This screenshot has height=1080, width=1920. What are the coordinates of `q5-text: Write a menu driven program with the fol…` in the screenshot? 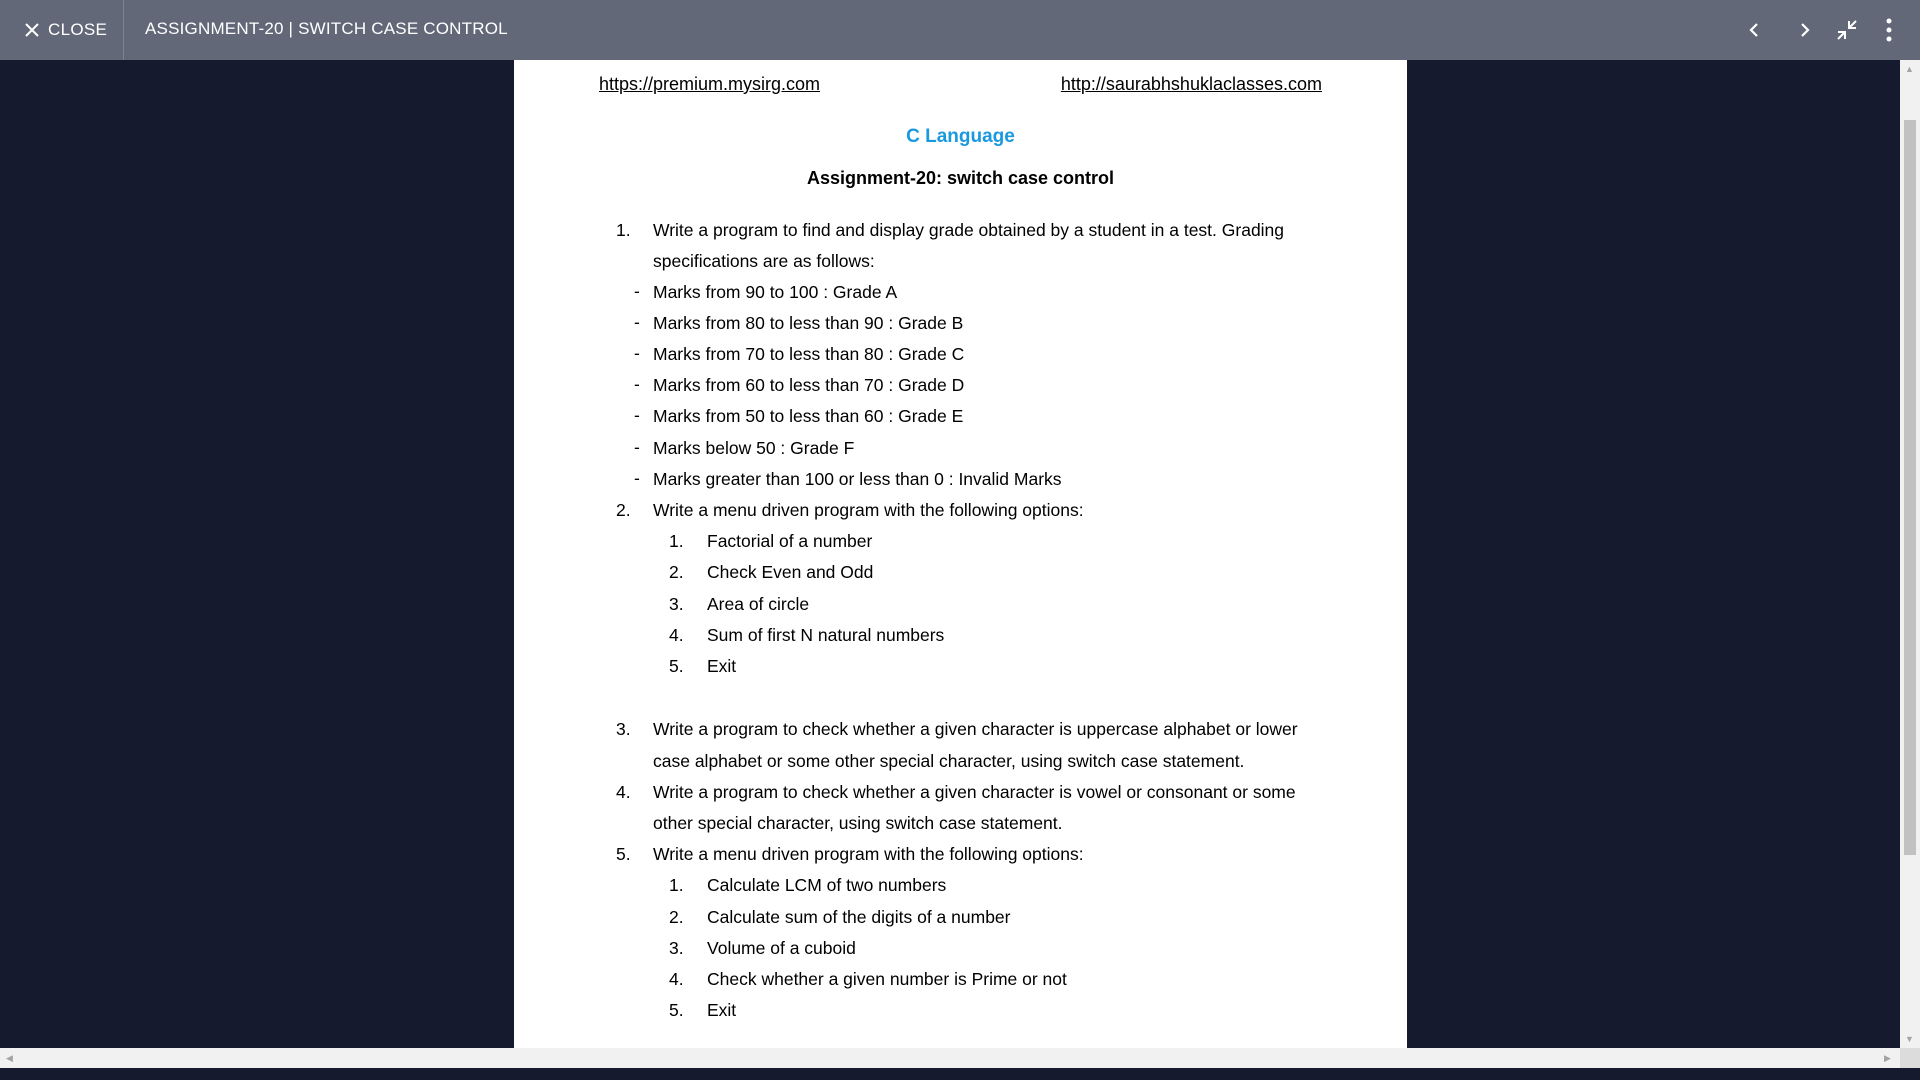 It's located at (868, 854).